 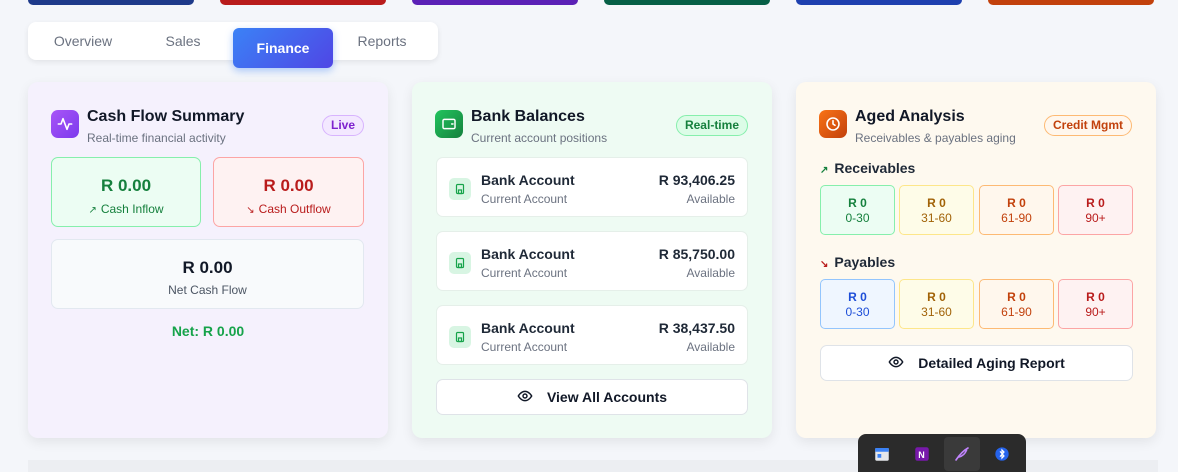 I want to click on cash-outflow-row: ↘ Cash Outflow, so click(x=288, y=209).